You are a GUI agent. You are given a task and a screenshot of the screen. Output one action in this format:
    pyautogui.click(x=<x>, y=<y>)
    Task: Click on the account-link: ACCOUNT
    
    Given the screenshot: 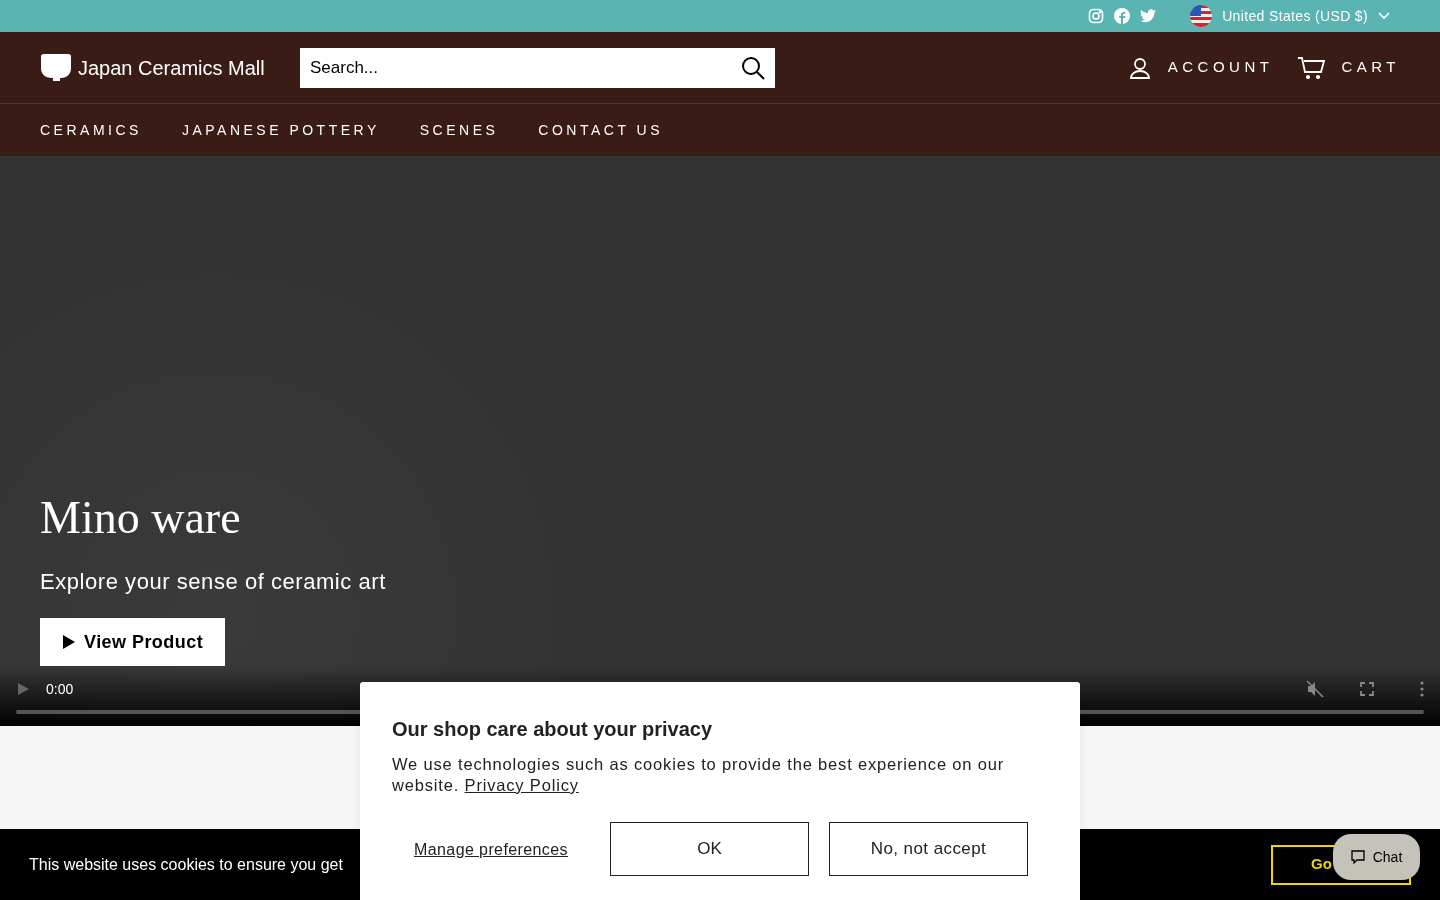 What is the action you would take?
    pyautogui.click(x=1200, y=67)
    